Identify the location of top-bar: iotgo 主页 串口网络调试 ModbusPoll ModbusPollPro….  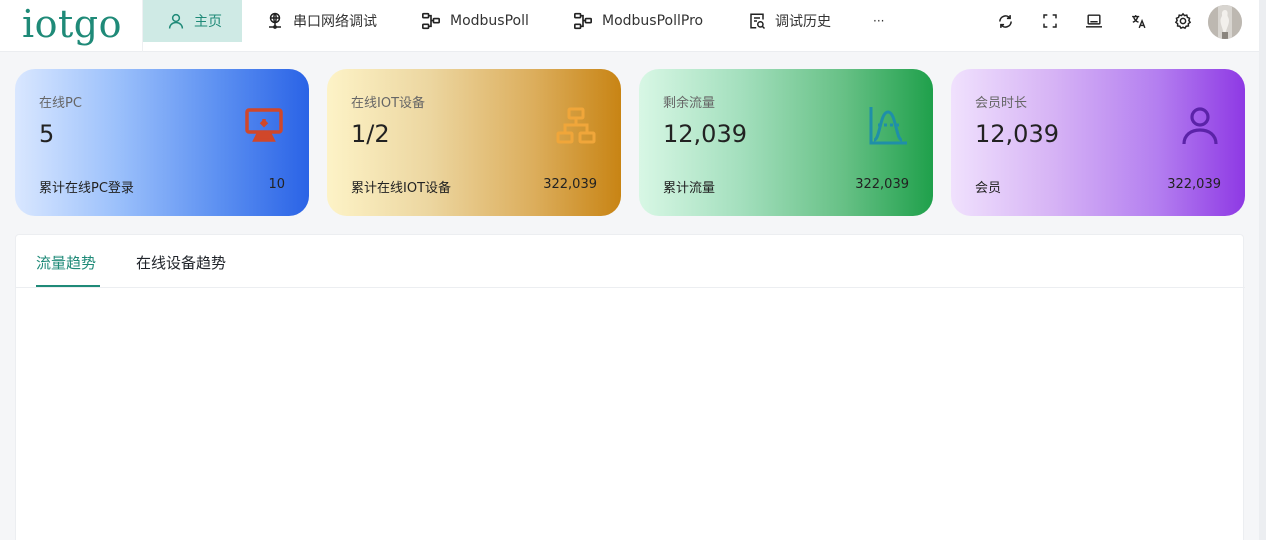
(633, 26).